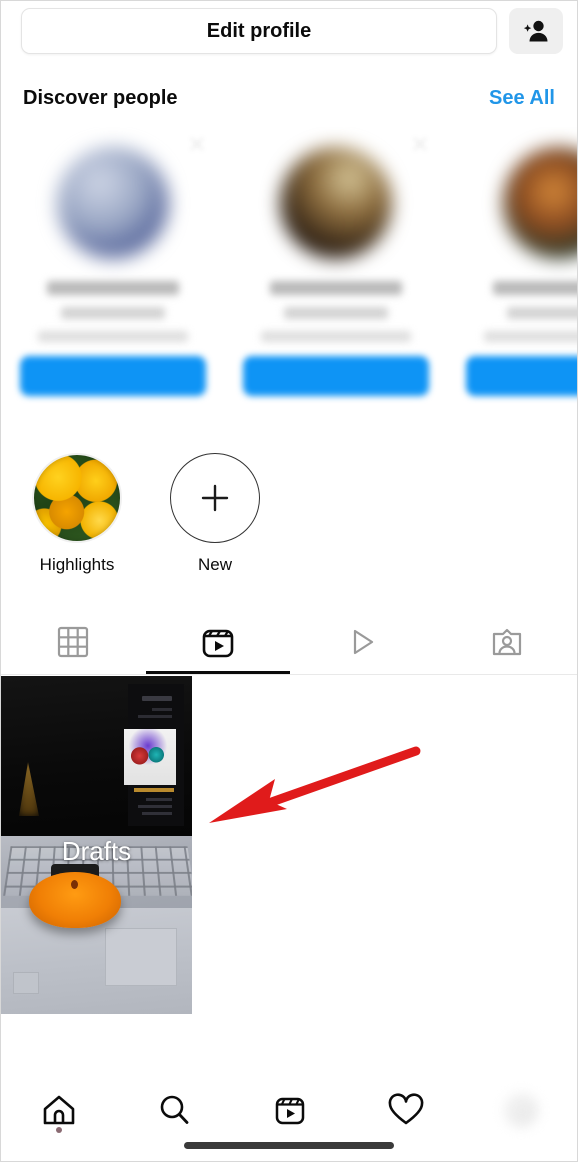 This screenshot has width=578, height=1162. I want to click on tagged-person-icon, so click(506, 641).